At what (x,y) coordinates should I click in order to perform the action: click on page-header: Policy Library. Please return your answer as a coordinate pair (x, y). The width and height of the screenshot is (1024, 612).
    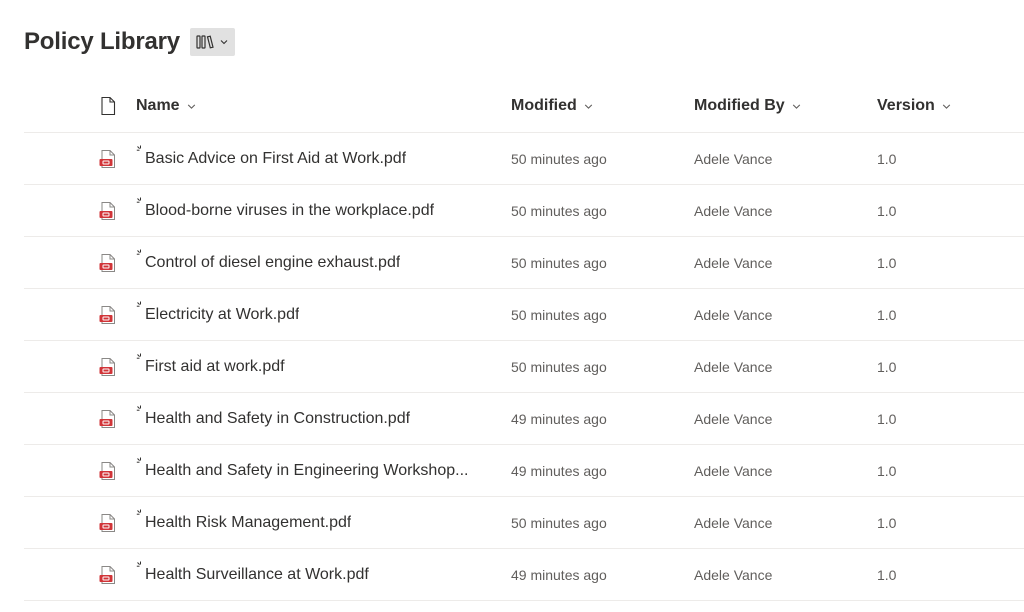
    Looking at the image, I should click on (129, 42).